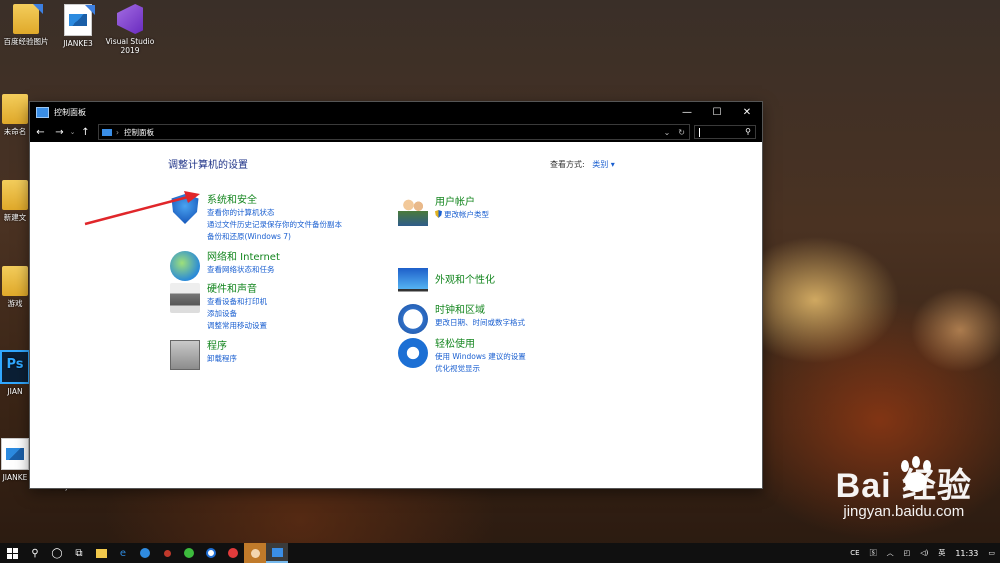 Image resolution: width=1000 pixels, height=563 pixels. I want to click on category-clock-region: 时钟和区域 更改日期、时间或数字格式, so click(461, 319).